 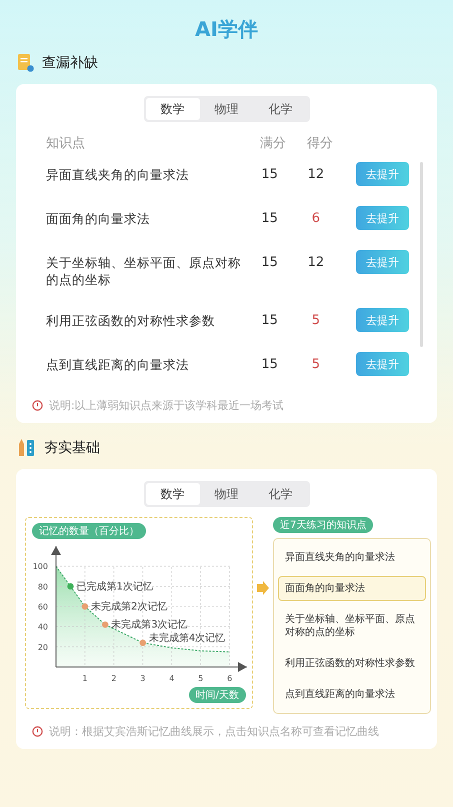 I want to click on section-title: 夯实基础, so click(x=72, y=448).